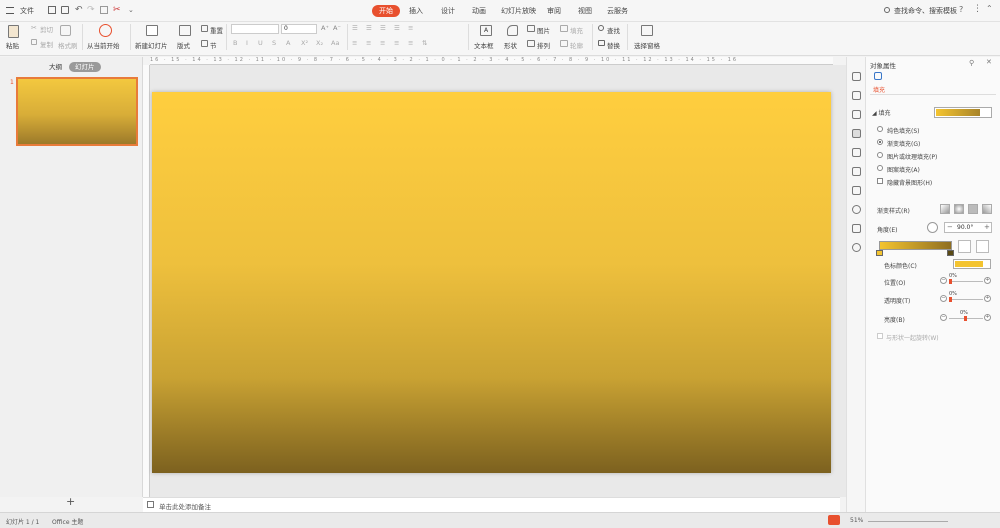  What do you see at coordinates (908, 521) in the screenshot?
I see `zoom-slider` at bounding box center [908, 521].